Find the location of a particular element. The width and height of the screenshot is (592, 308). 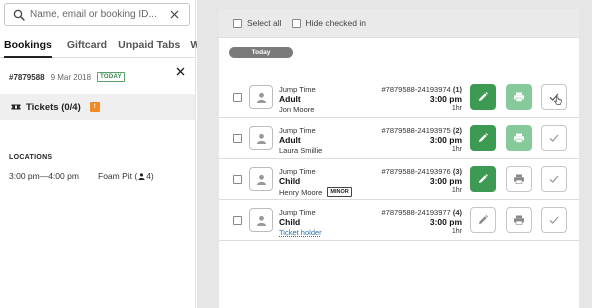

booking-header: #7879588 9 Mar 2018 TODAY is located at coordinates (67, 77).